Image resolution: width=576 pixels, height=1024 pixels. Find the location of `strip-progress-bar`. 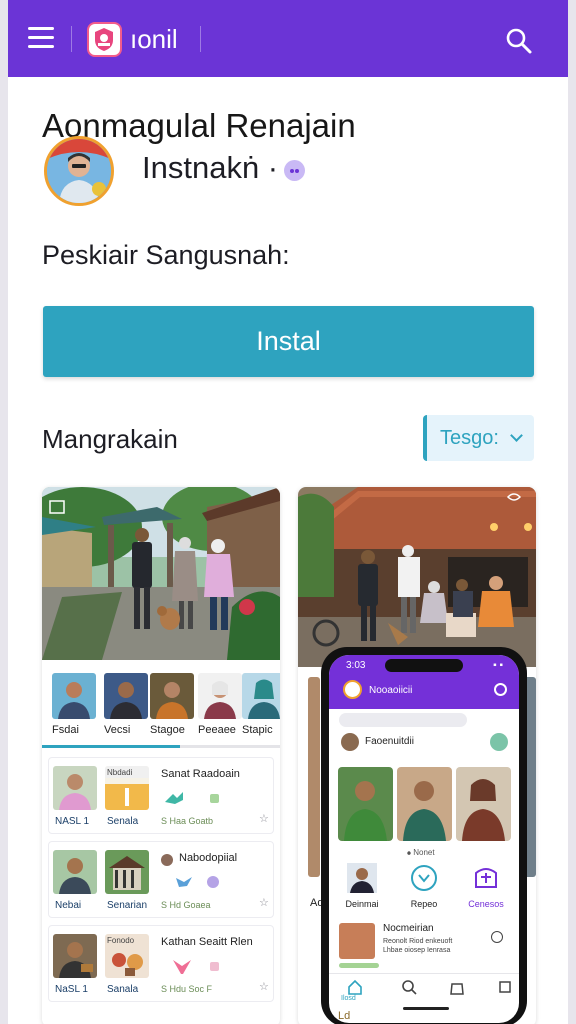

strip-progress-bar is located at coordinates (161, 746).